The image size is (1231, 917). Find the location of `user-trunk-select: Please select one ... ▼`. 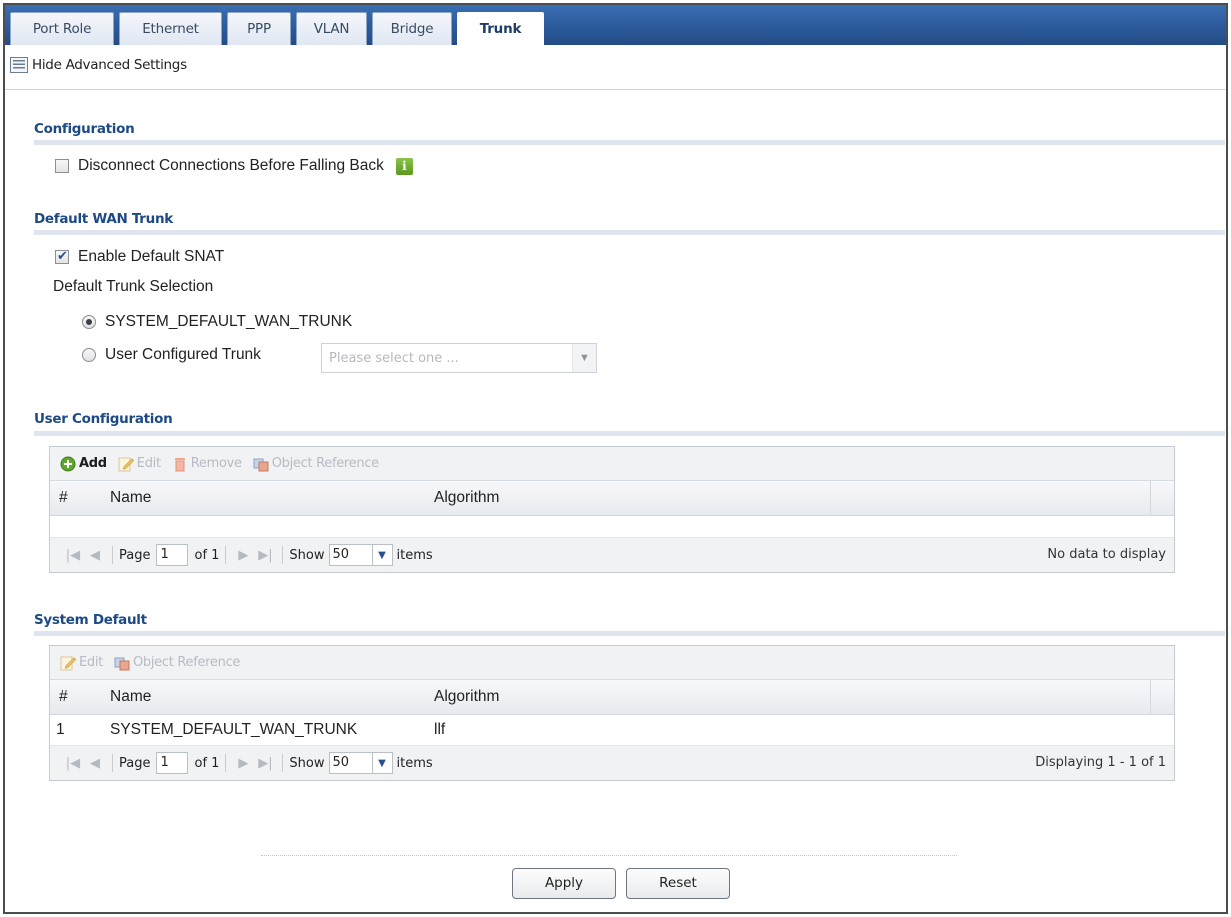

user-trunk-select: Please select one ... ▼ is located at coordinates (459, 358).